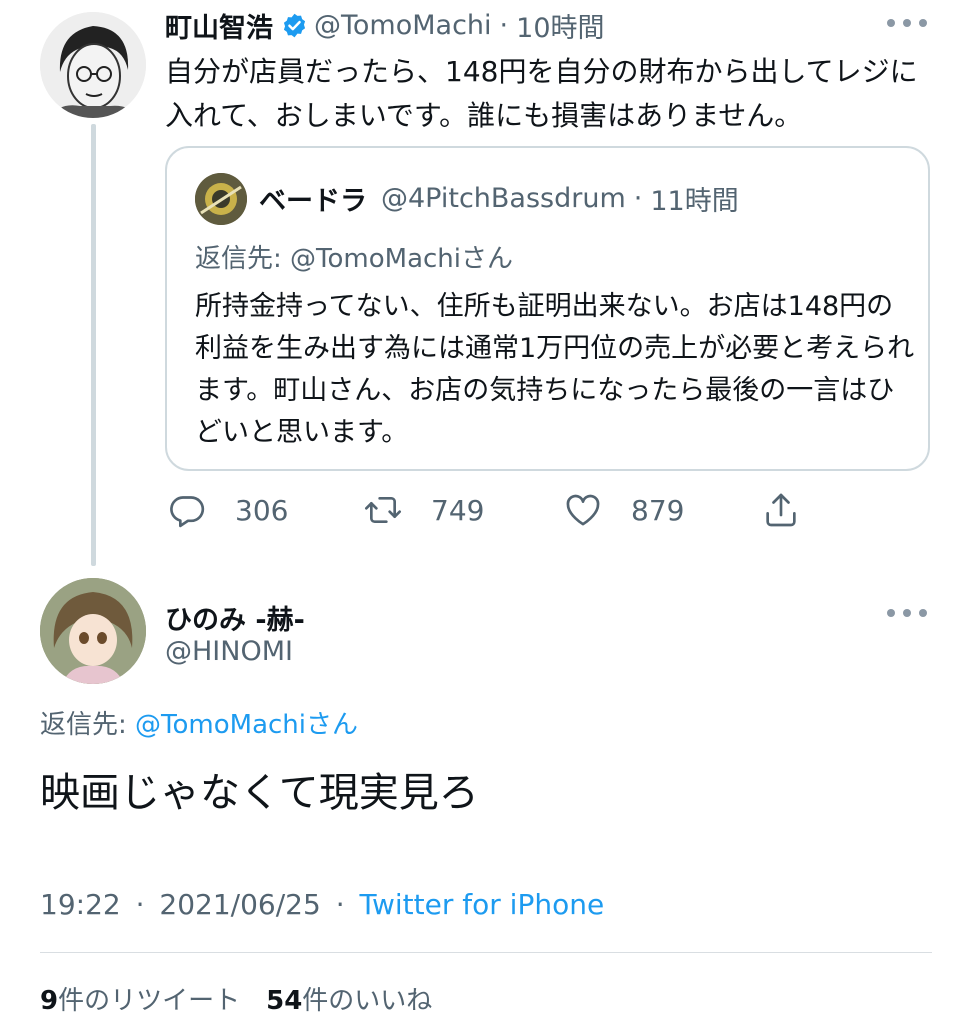  What do you see at coordinates (93, 345) in the screenshot?
I see `thread-line` at bounding box center [93, 345].